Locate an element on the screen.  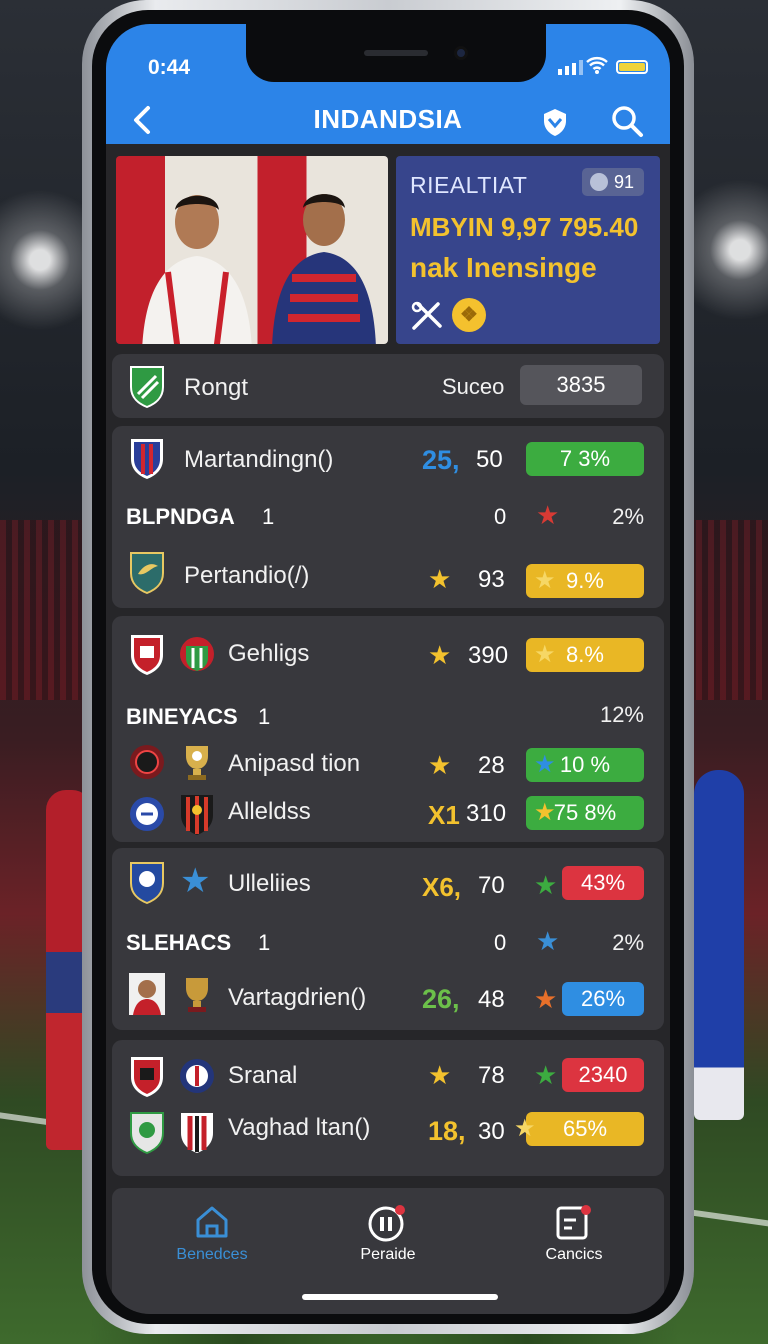
odd-home: 18, is located at coordinates (447, 1131).